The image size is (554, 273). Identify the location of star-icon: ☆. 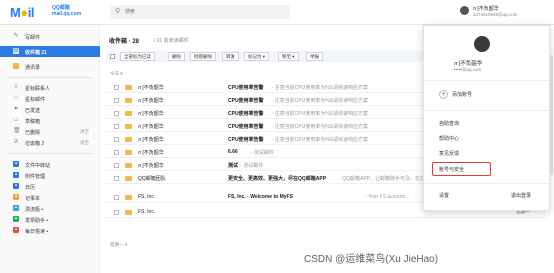
(16, 98).